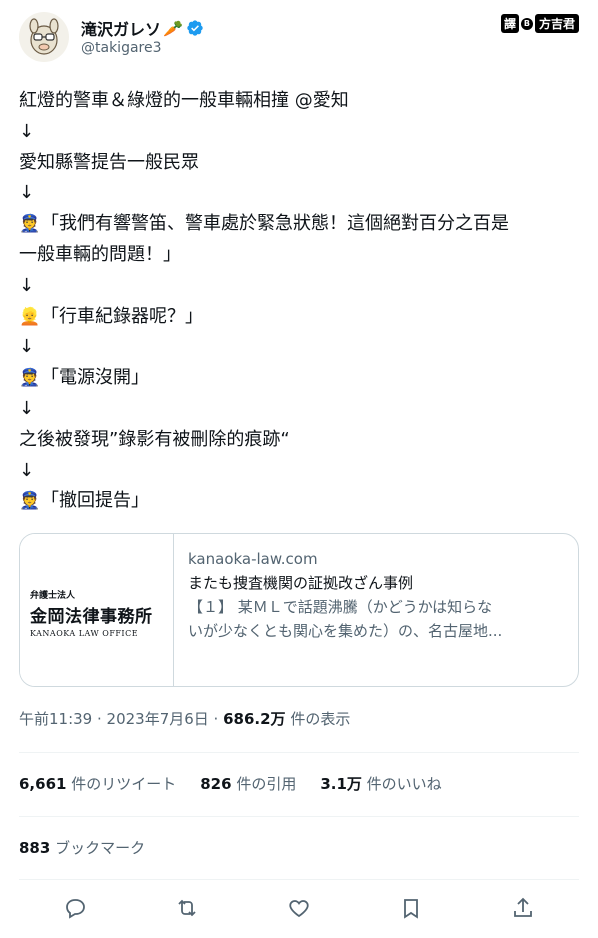 This screenshot has width=598, height=938. What do you see at coordinates (121, 719) in the screenshot?
I see `tweet-timestamp: 午前11:39 · 2023年7月6日 ·` at bounding box center [121, 719].